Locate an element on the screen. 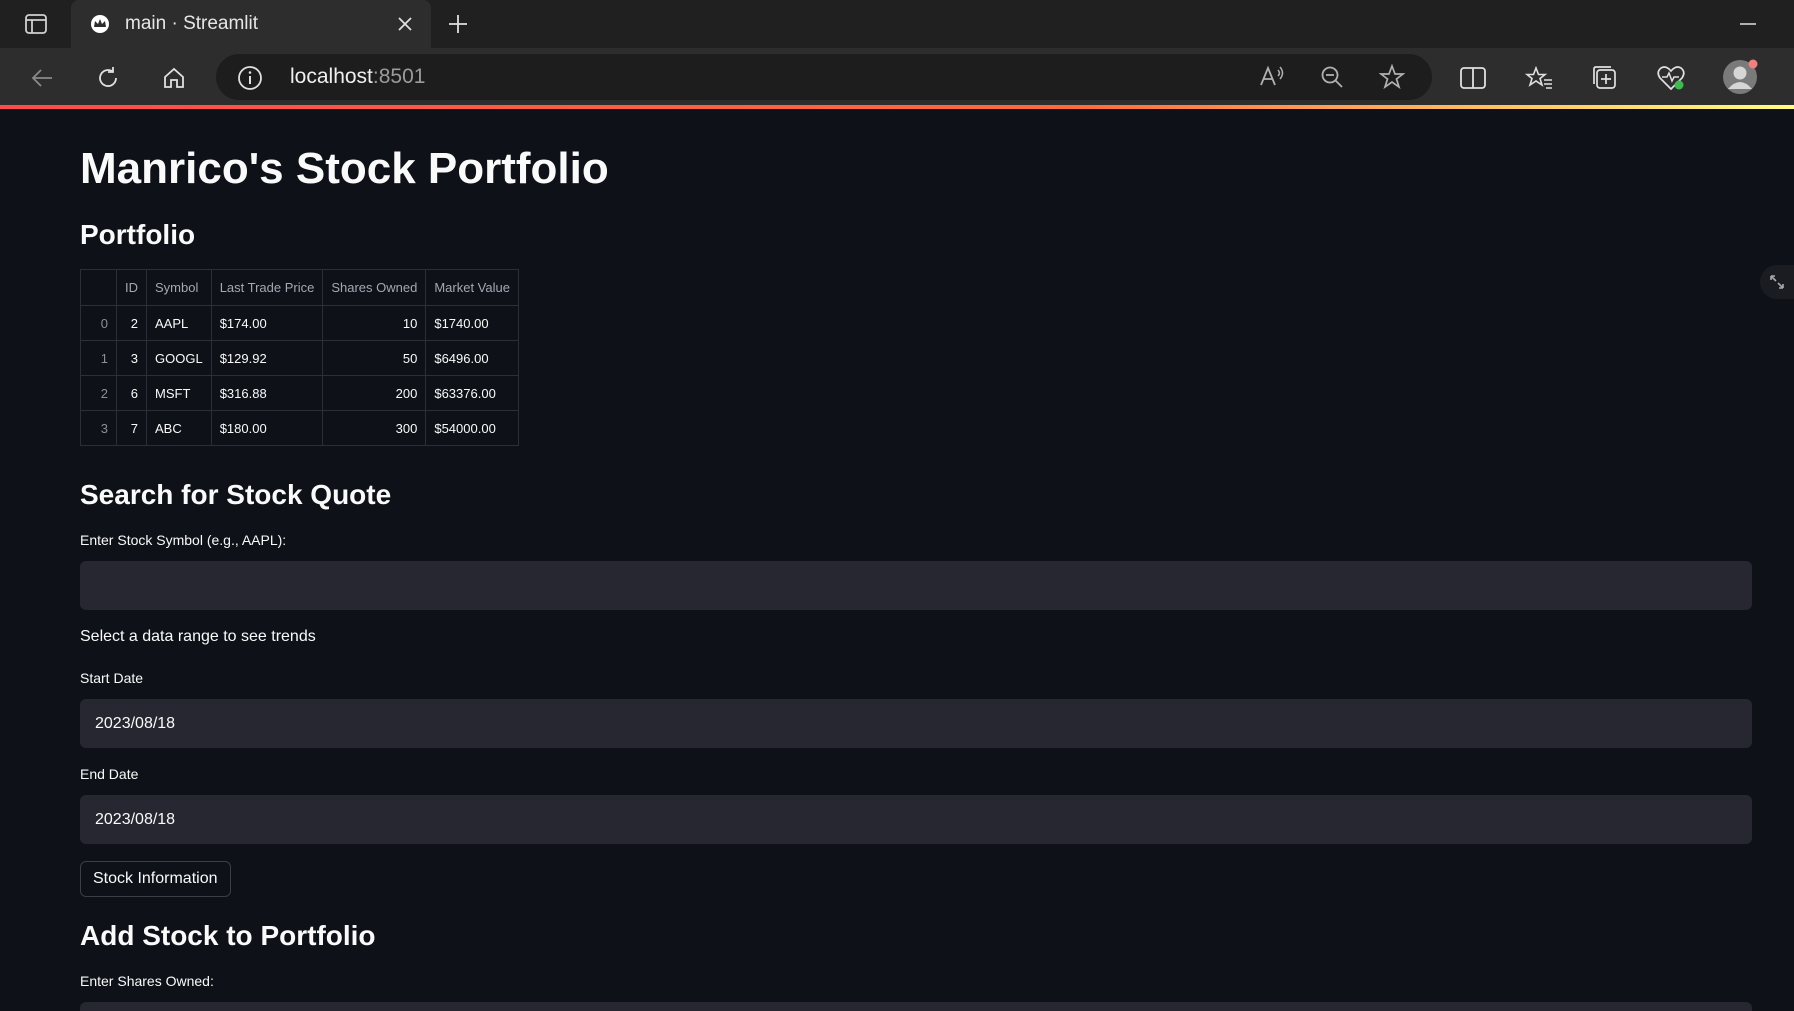 This screenshot has height=1011, width=1794. column-header-index is located at coordinates (98, 287).